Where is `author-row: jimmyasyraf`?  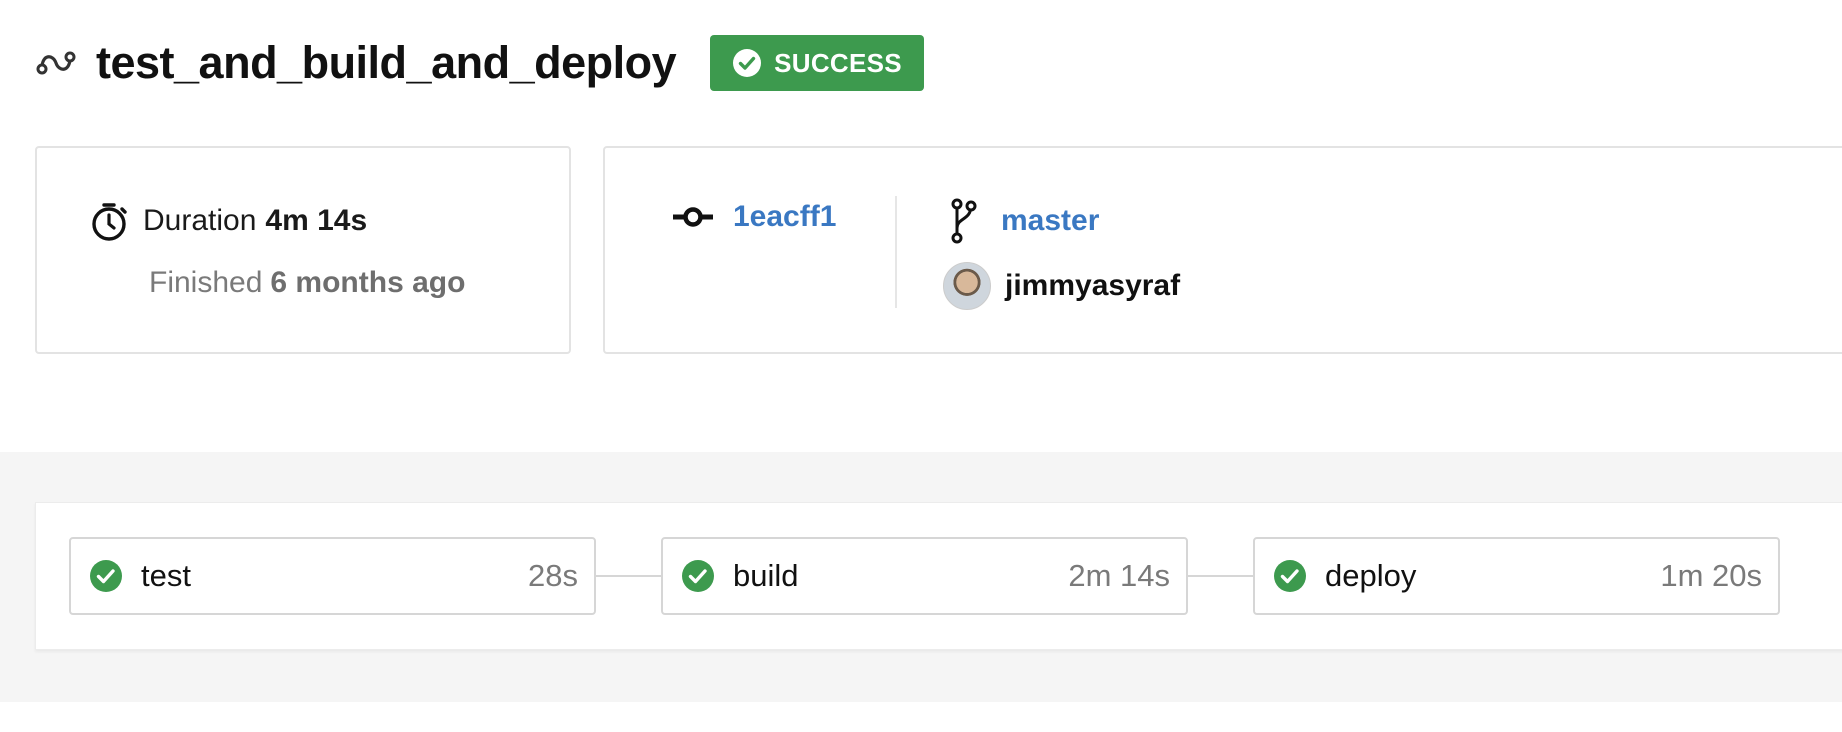
author-row: jimmyasyraf is located at coordinates (1061, 286).